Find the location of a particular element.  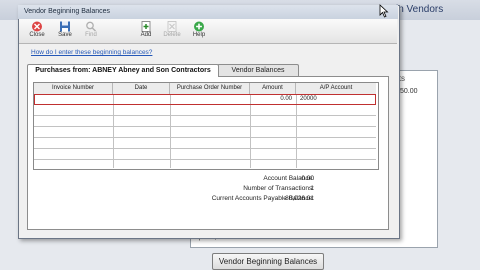

toolbar-add-label: Add is located at coordinates (146, 35).